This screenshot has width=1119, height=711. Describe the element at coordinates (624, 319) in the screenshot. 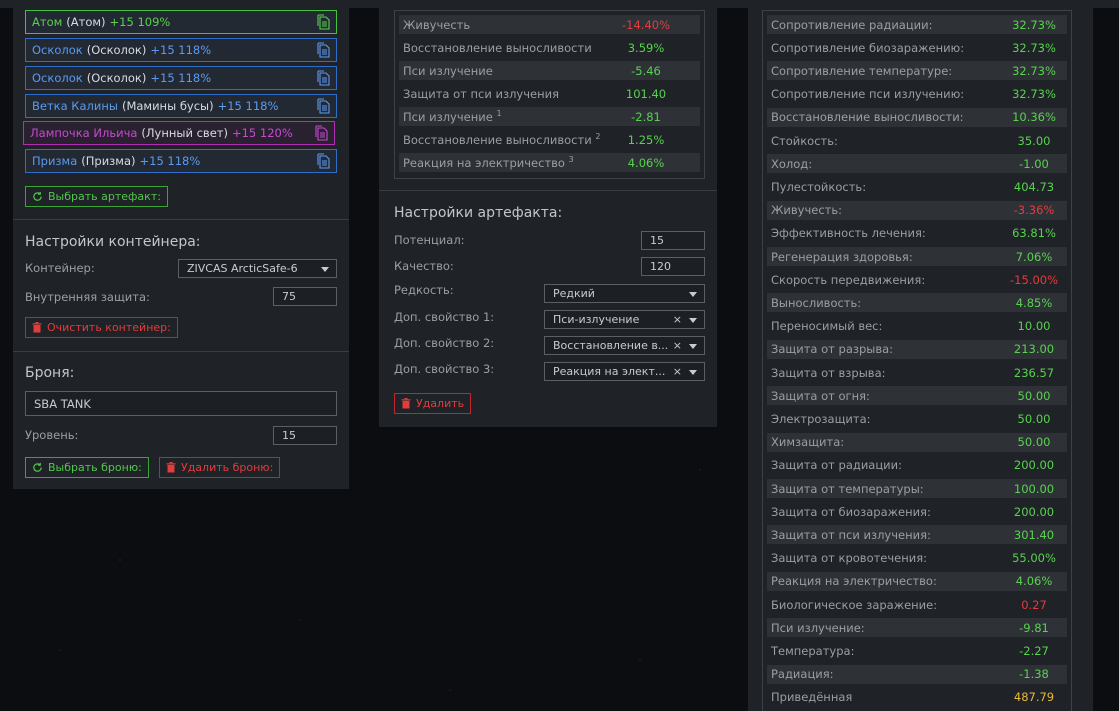

I see `extra-property-1-select: Пси-излучение ×` at that location.